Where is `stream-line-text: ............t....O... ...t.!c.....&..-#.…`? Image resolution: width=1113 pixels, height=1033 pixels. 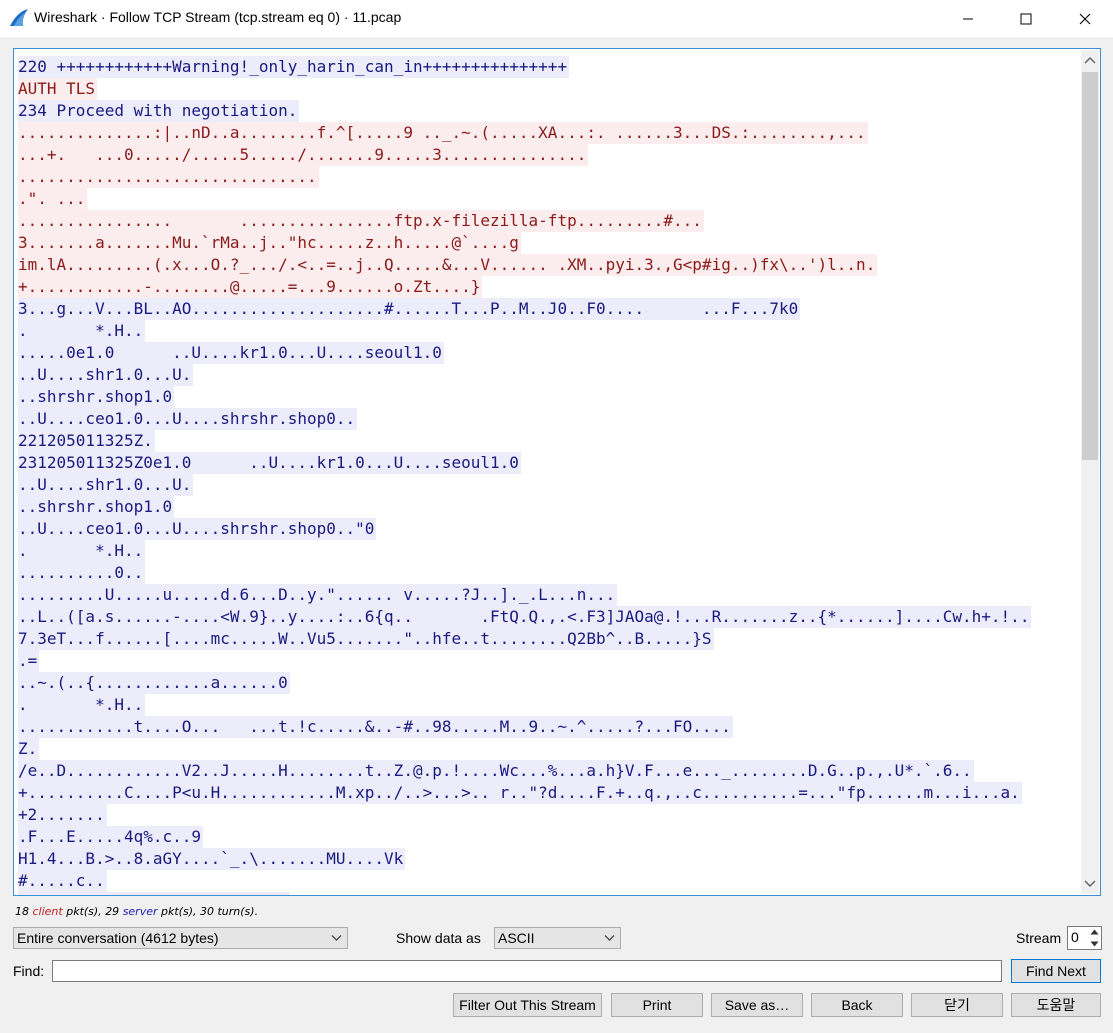
stream-line-text: ............t....O... ...t.!c.....&..-#.… is located at coordinates (375, 727).